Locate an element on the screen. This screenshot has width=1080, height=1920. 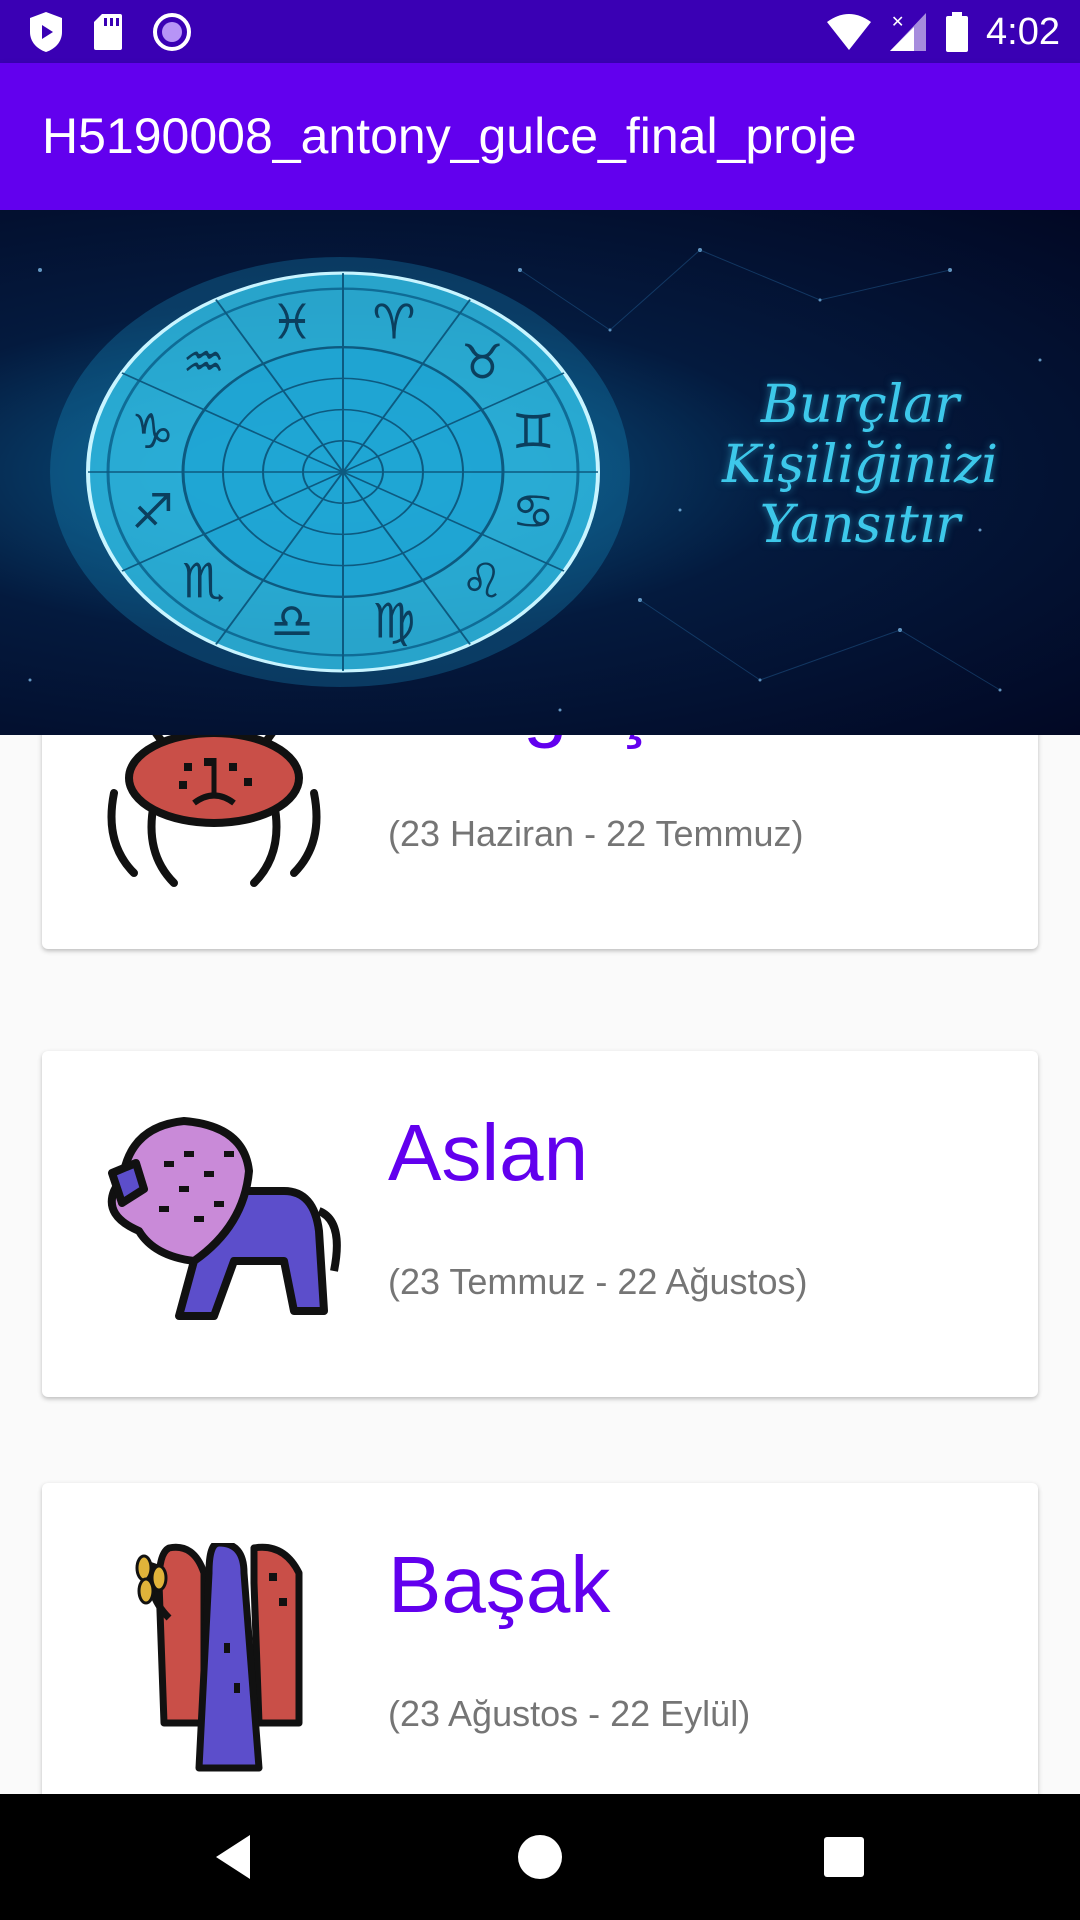
sign-dates: (23 Temmuz - 22 Ağustos) is located at coordinates (598, 1281).